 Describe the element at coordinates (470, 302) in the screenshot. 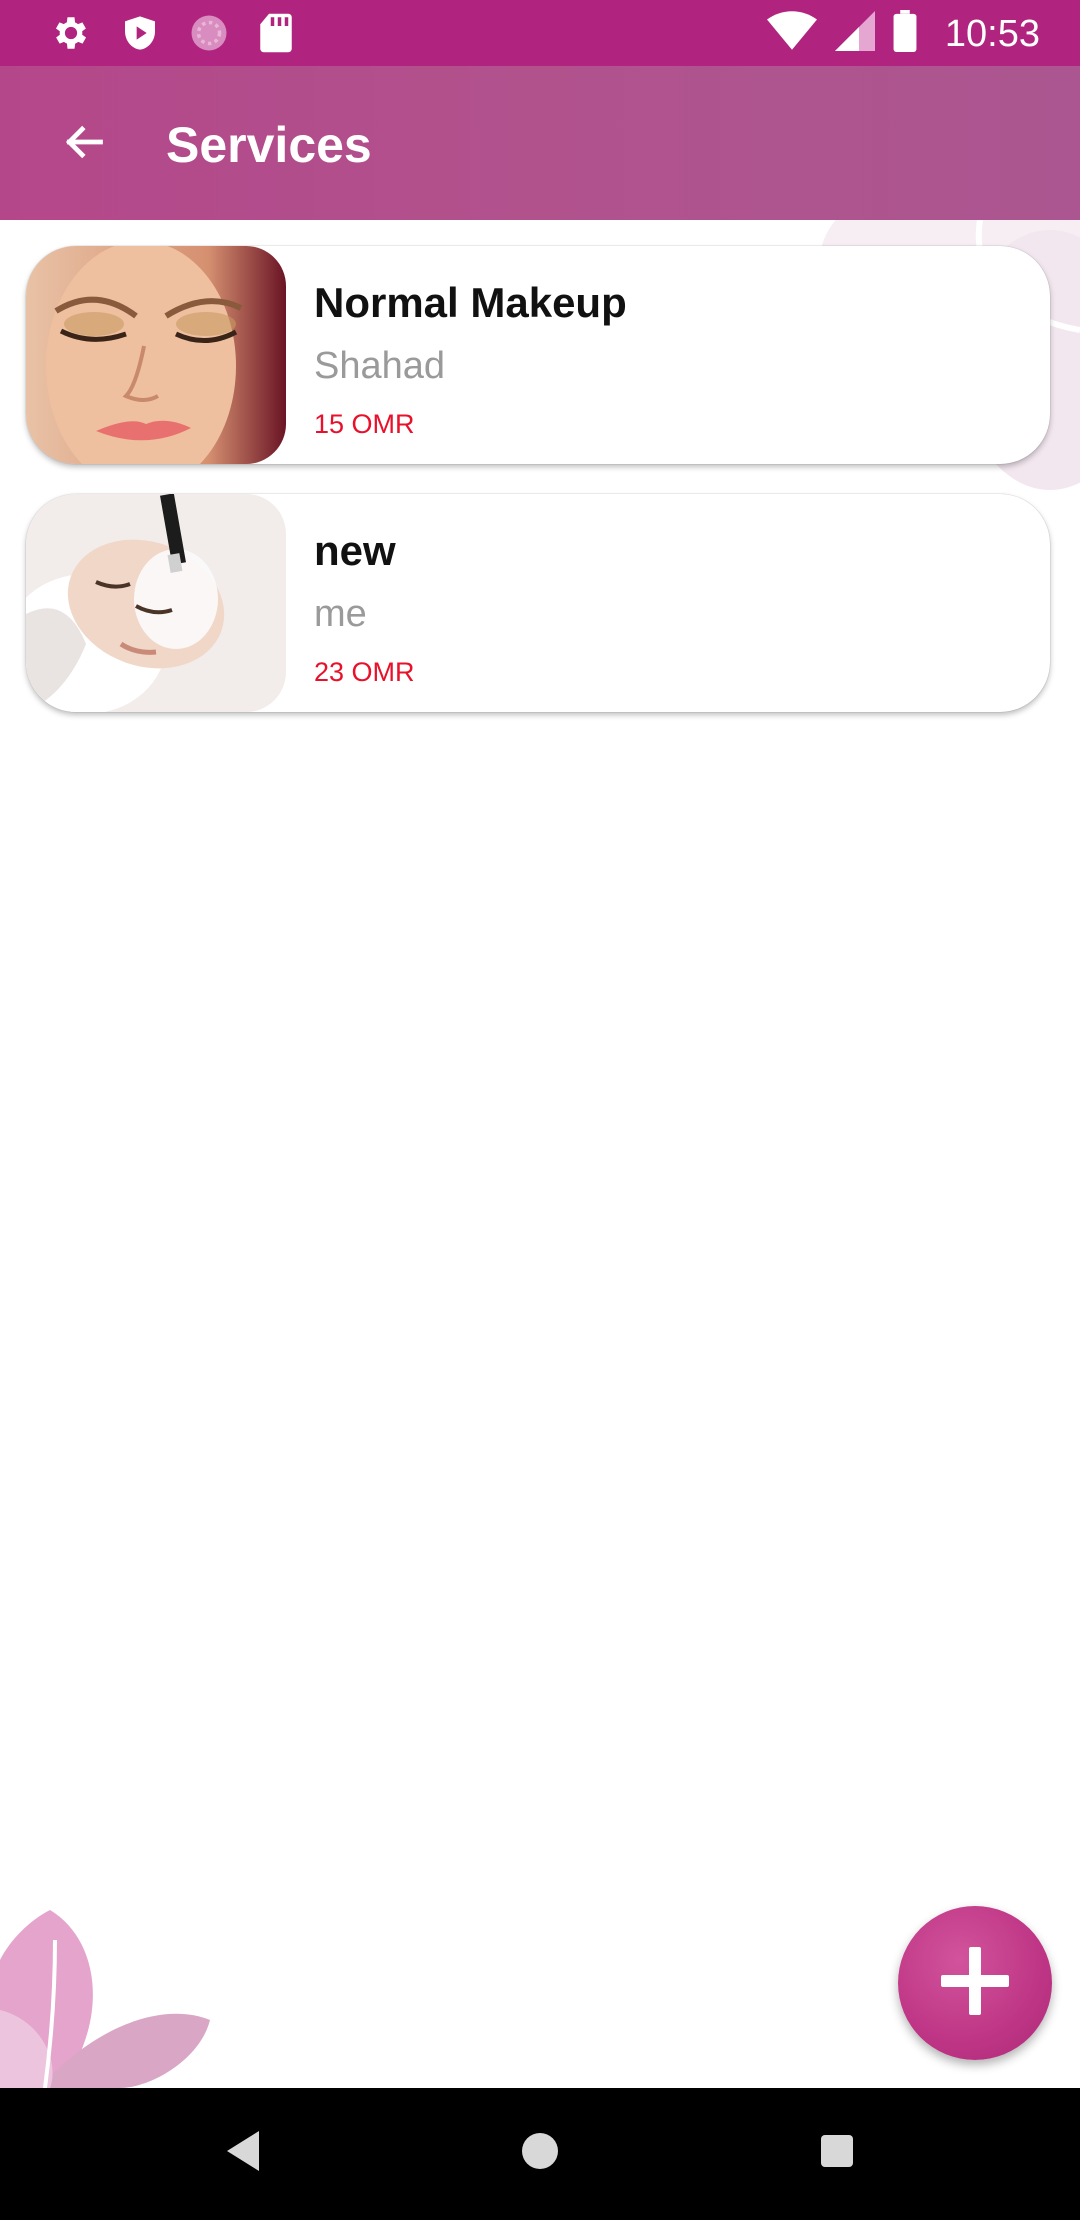

I see `service-name: Normal Makeup` at that location.